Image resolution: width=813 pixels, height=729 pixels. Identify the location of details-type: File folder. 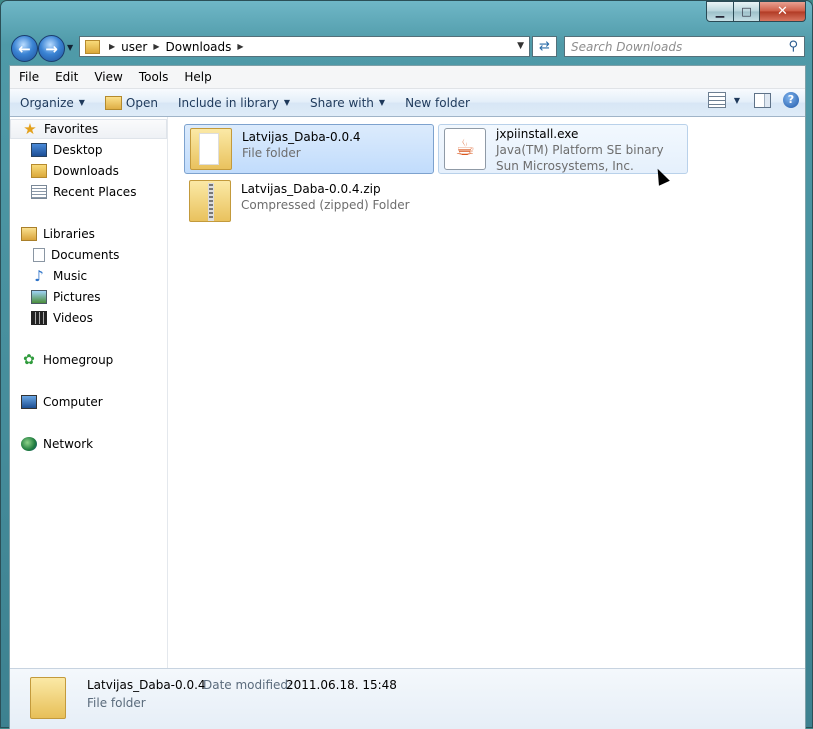
(116, 703).